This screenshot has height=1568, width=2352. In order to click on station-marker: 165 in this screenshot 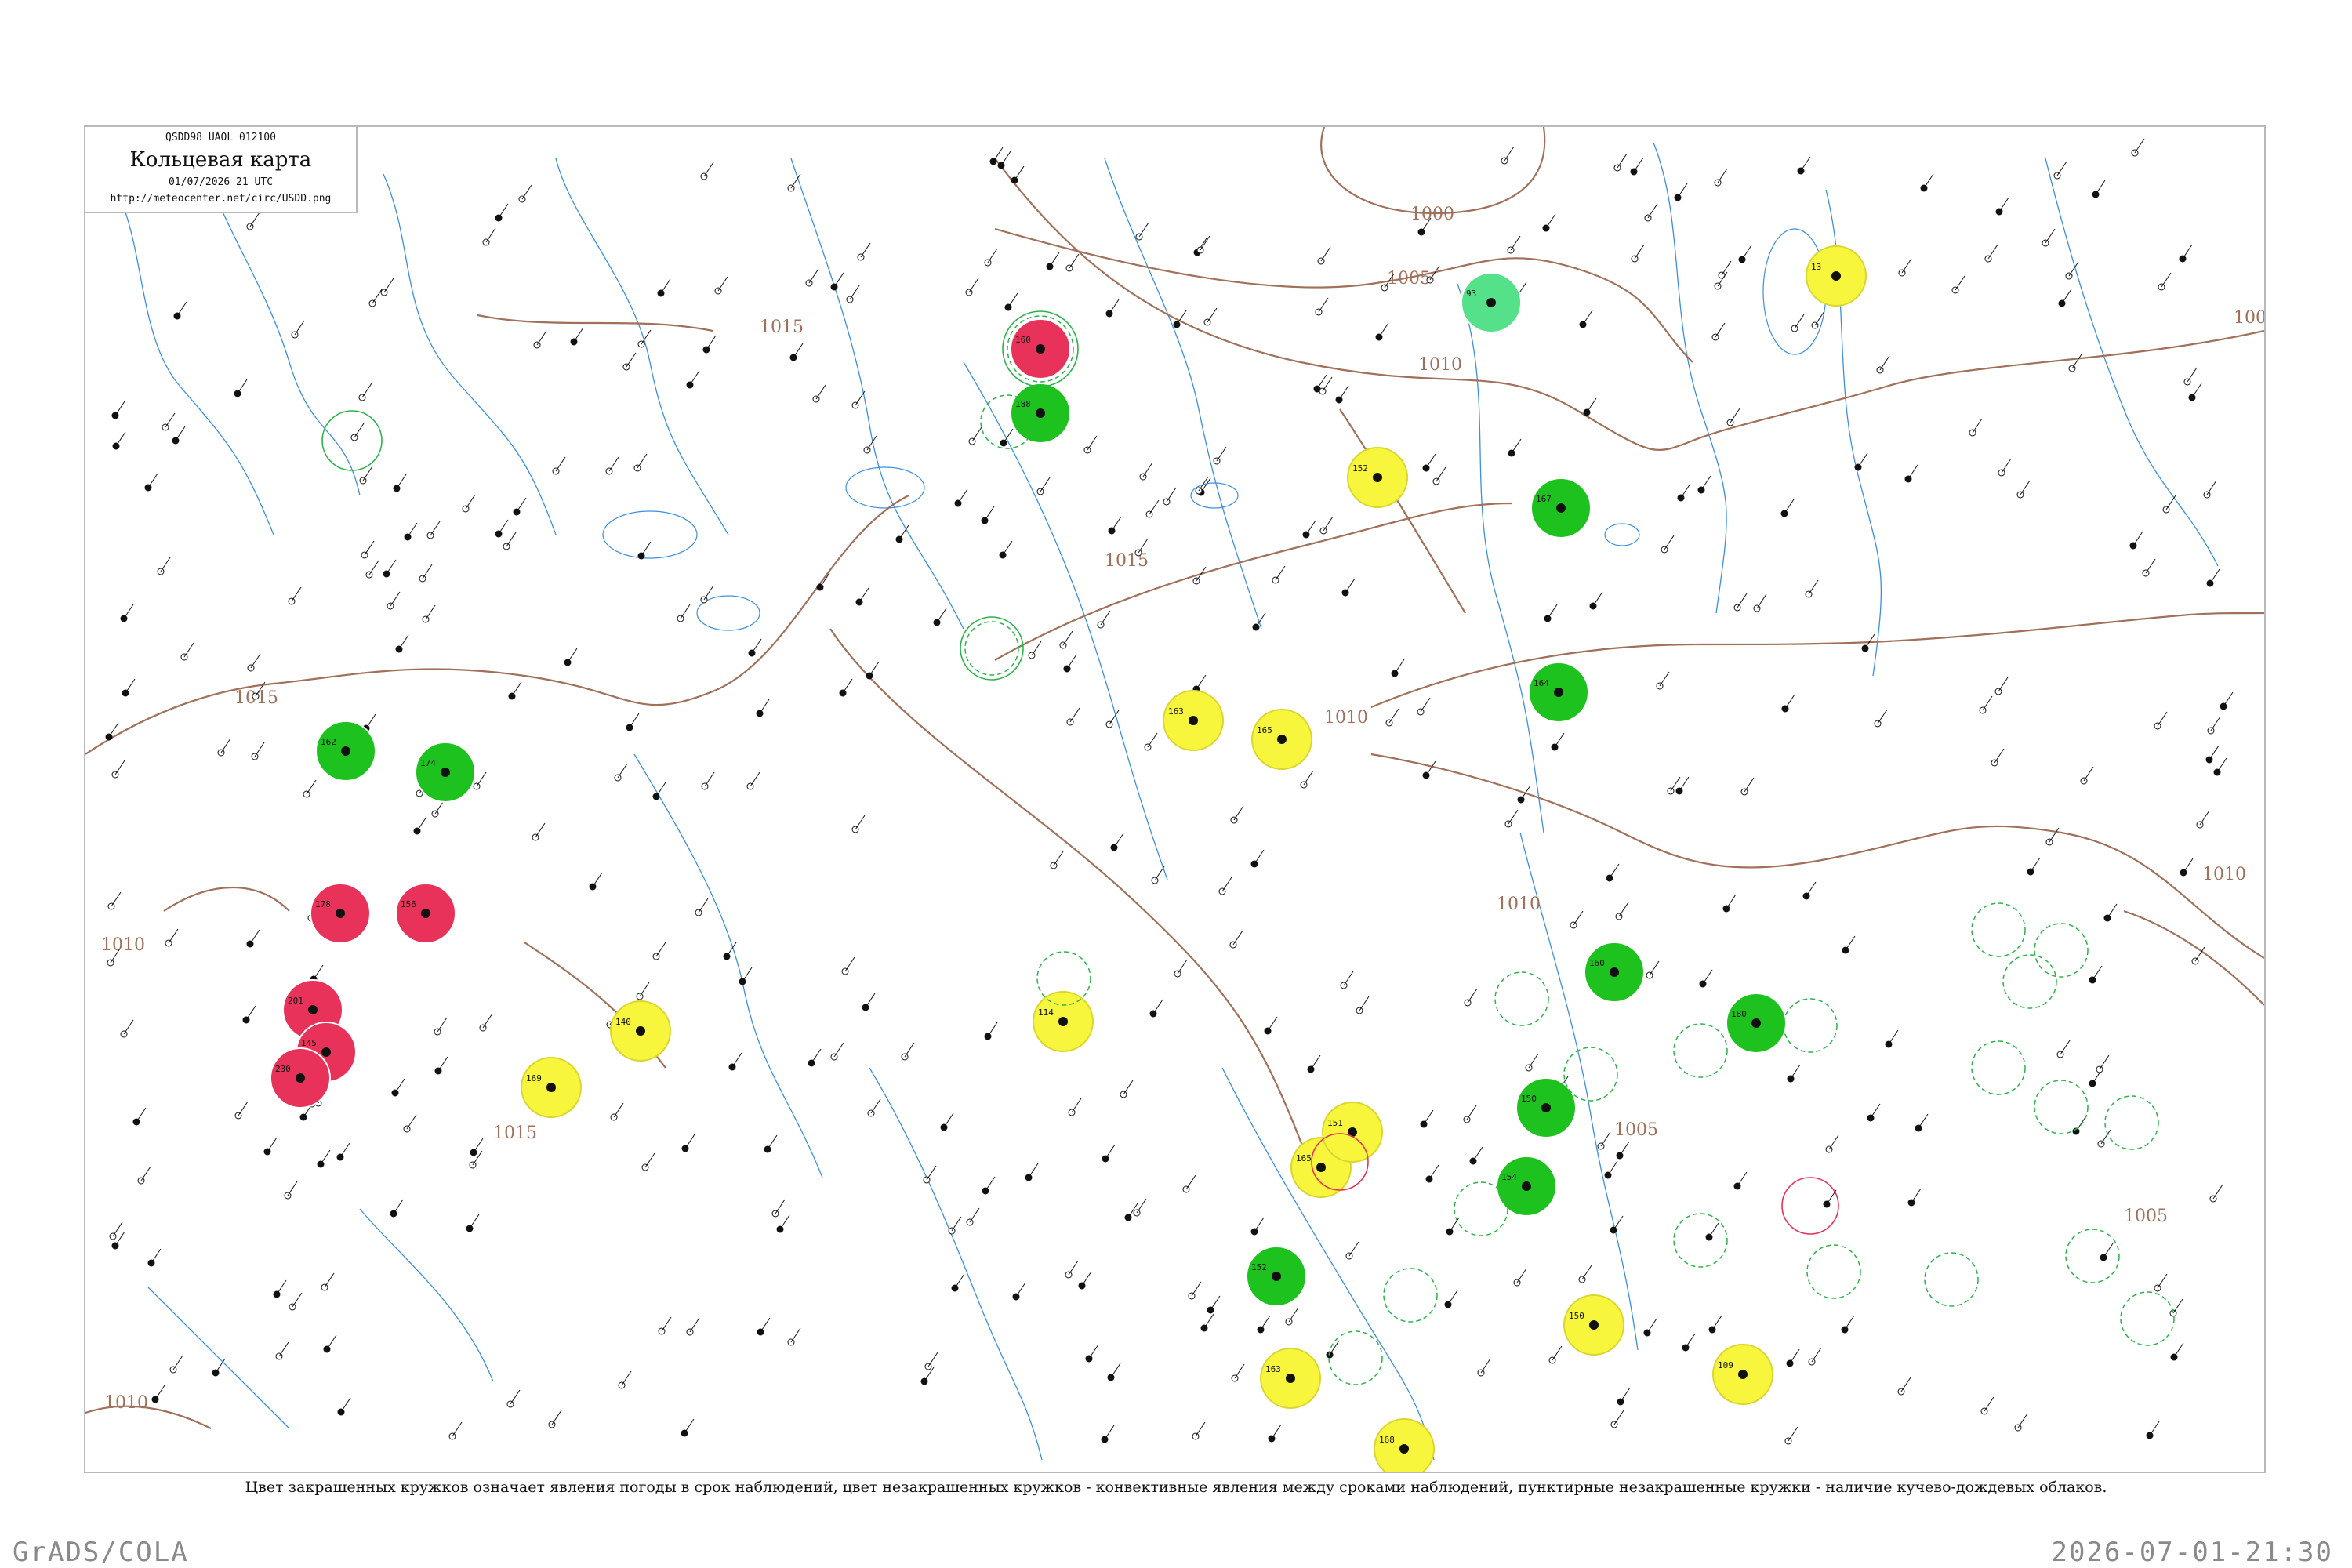, I will do `click(1281, 739)`.